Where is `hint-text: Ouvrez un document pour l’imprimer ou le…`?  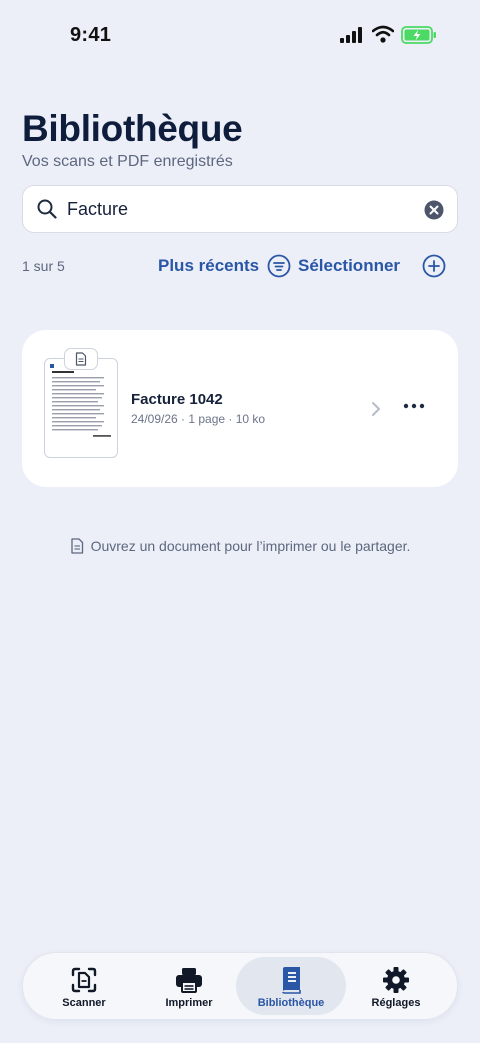 hint-text: Ouvrez un document pour l’imprimer ou le… is located at coordinates (250, 546).